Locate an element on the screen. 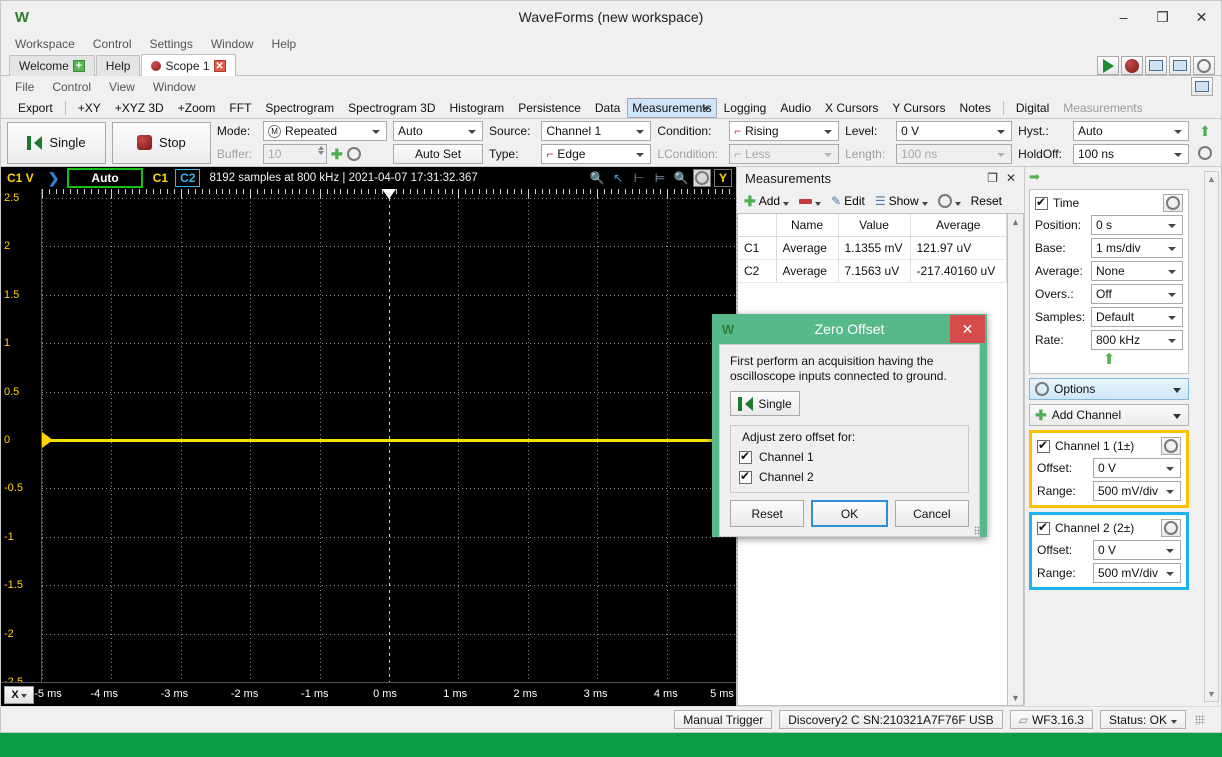  stop-record-icon is located at coordinates (1132, 65).